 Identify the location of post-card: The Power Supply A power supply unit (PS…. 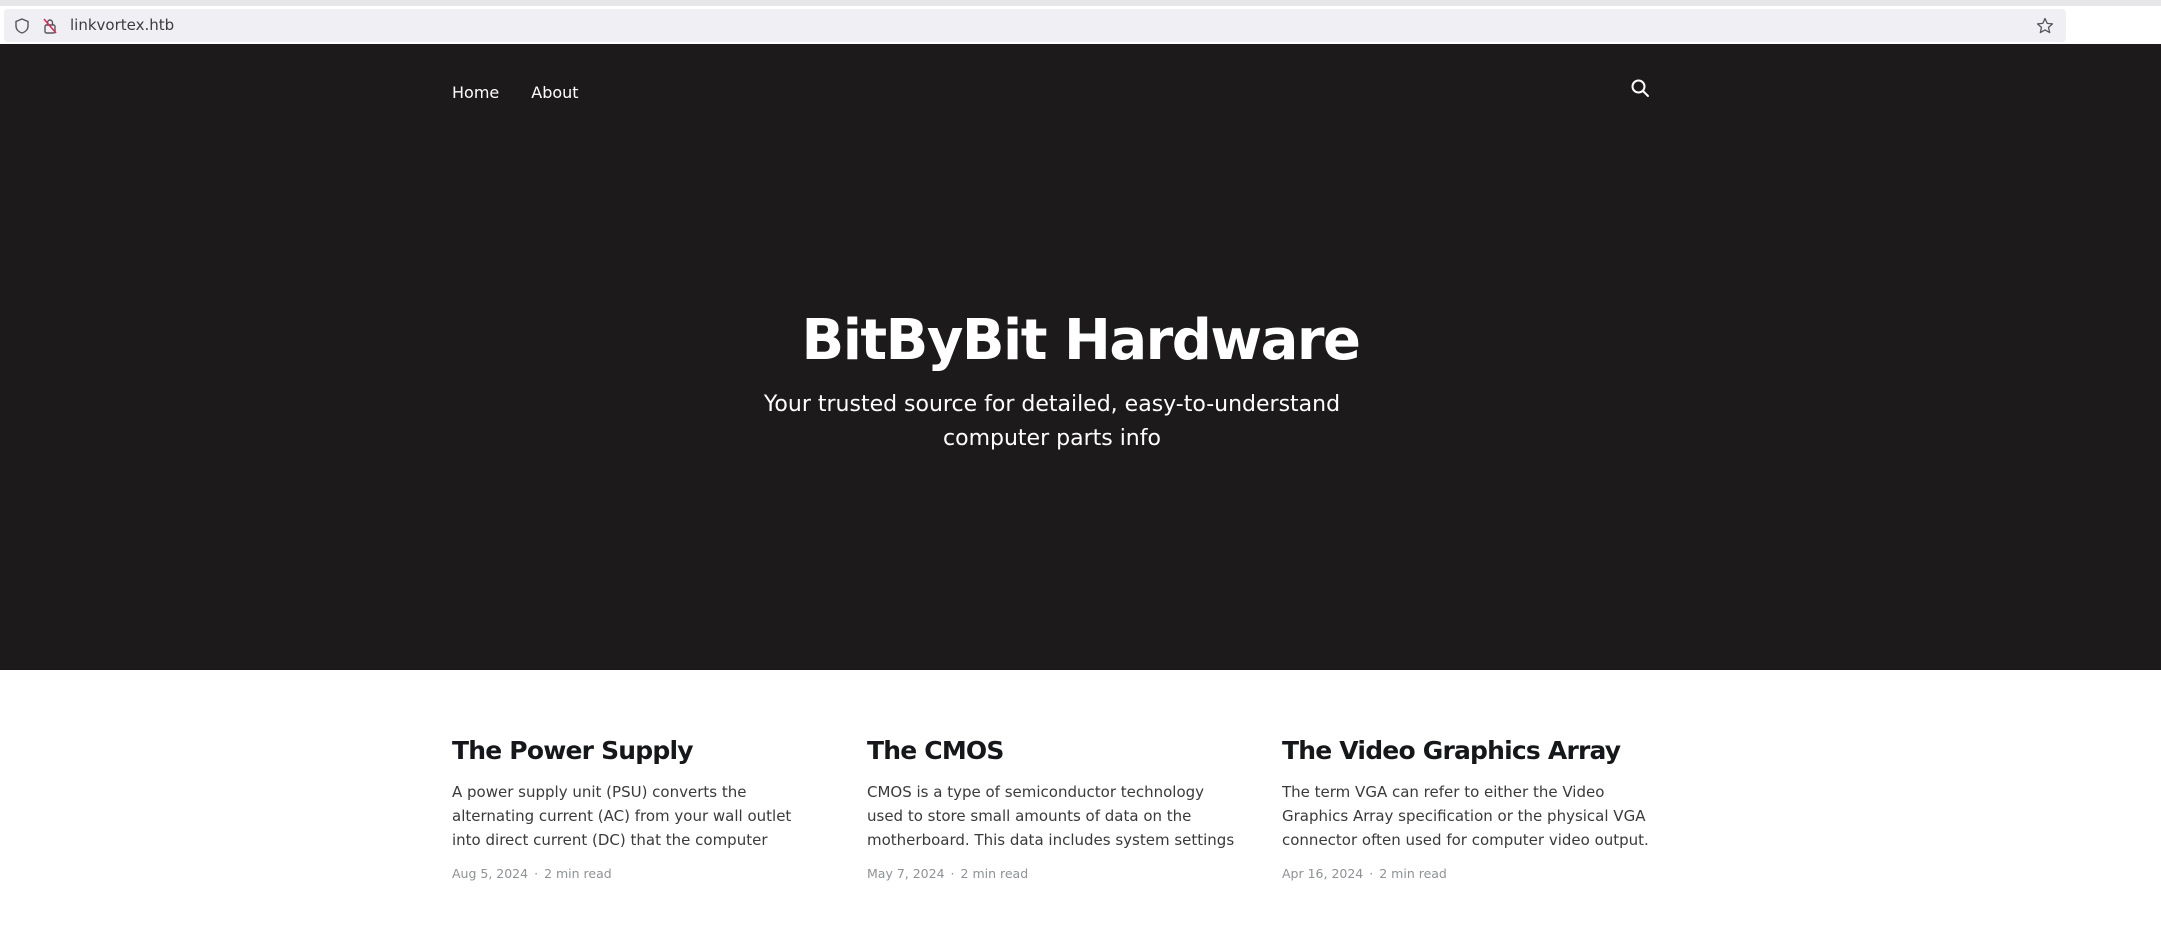
(638, 808).